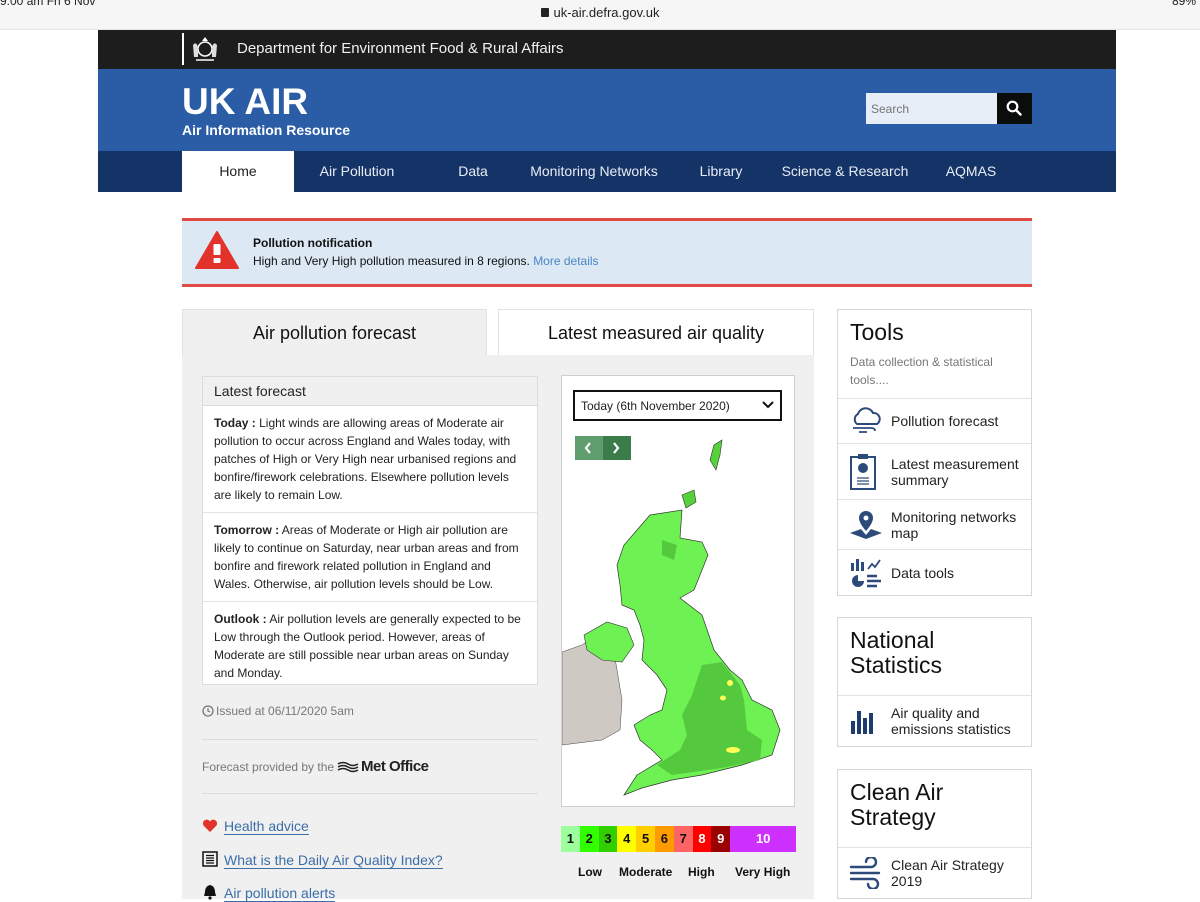 This screenshot has height=902, width=1200. I want to click on daqi-scale: 1 2 3 4 5 6 7 8 9 10, so click(679, 839).